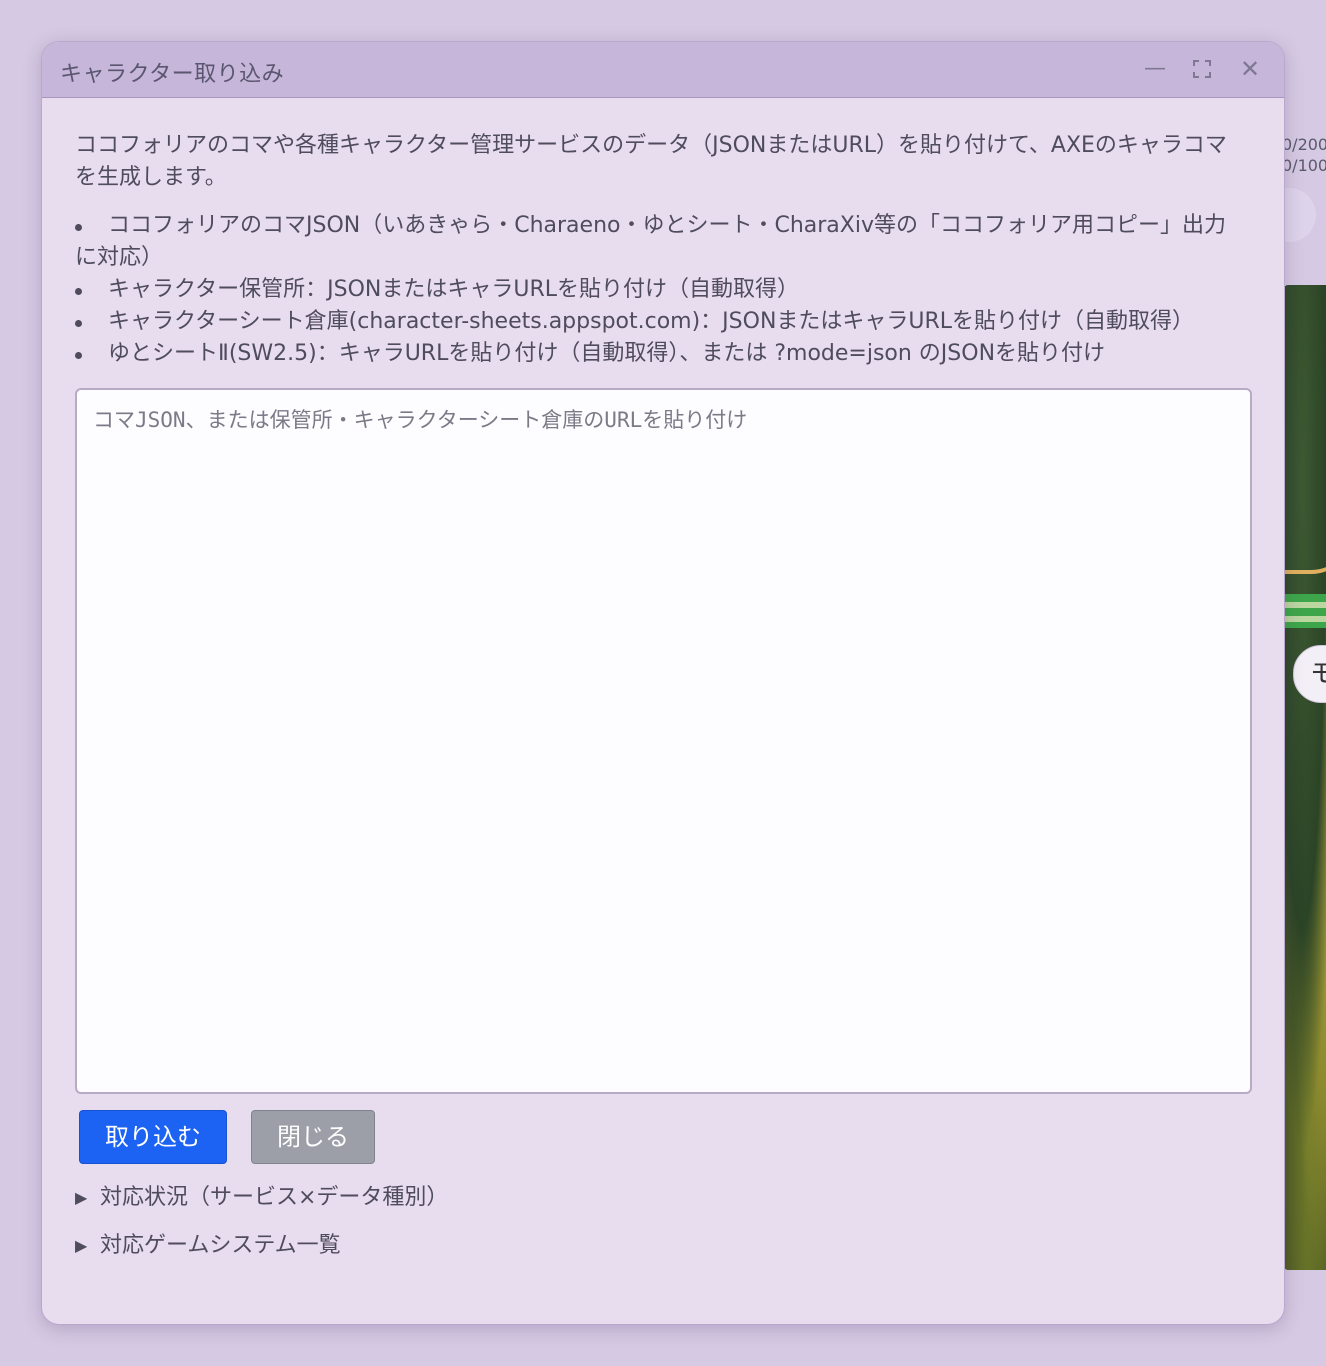 The height and width of the screenshot is (1366, 1326). Describe the element at coordinates (1304, 155) in the screenshot. I see `background-counters: 0/200 0/100` at that location.